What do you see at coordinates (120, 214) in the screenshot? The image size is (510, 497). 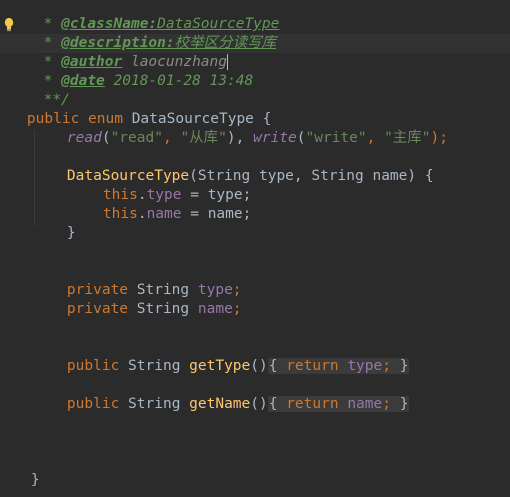 I see `keyword-this: this` at bounding box center [120, 214].